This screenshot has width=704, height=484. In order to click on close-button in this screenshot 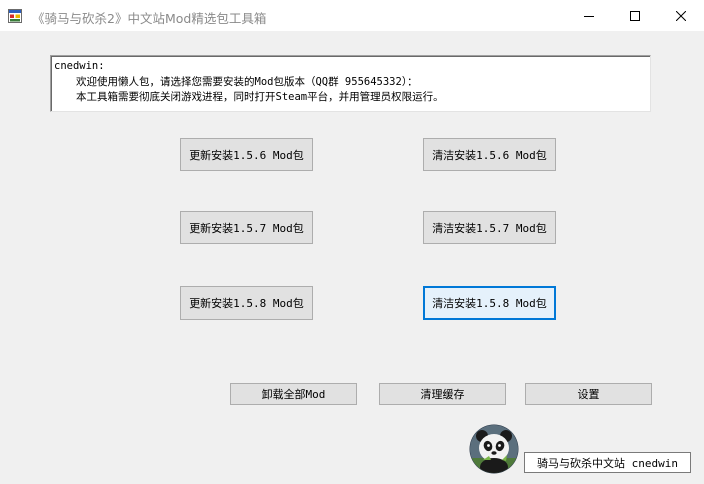, I will do `click(681, 15)`.